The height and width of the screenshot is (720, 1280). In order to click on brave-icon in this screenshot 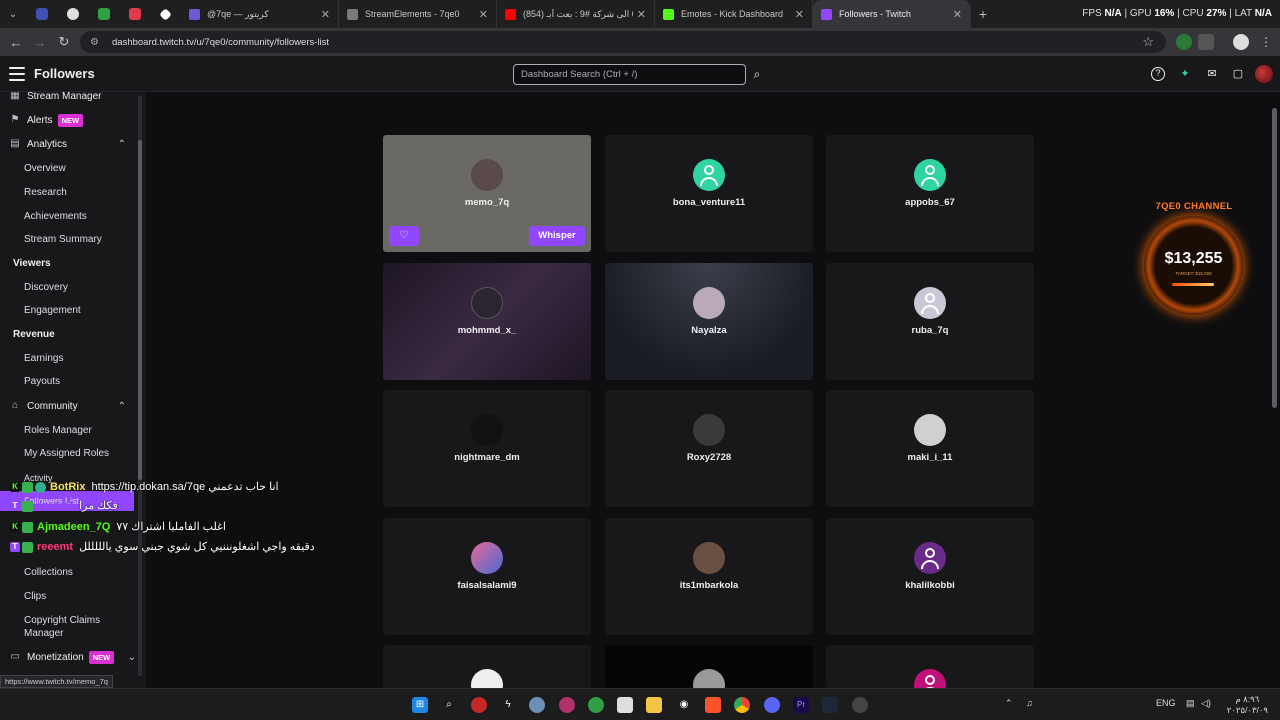, I will do `click(713, 705)`.